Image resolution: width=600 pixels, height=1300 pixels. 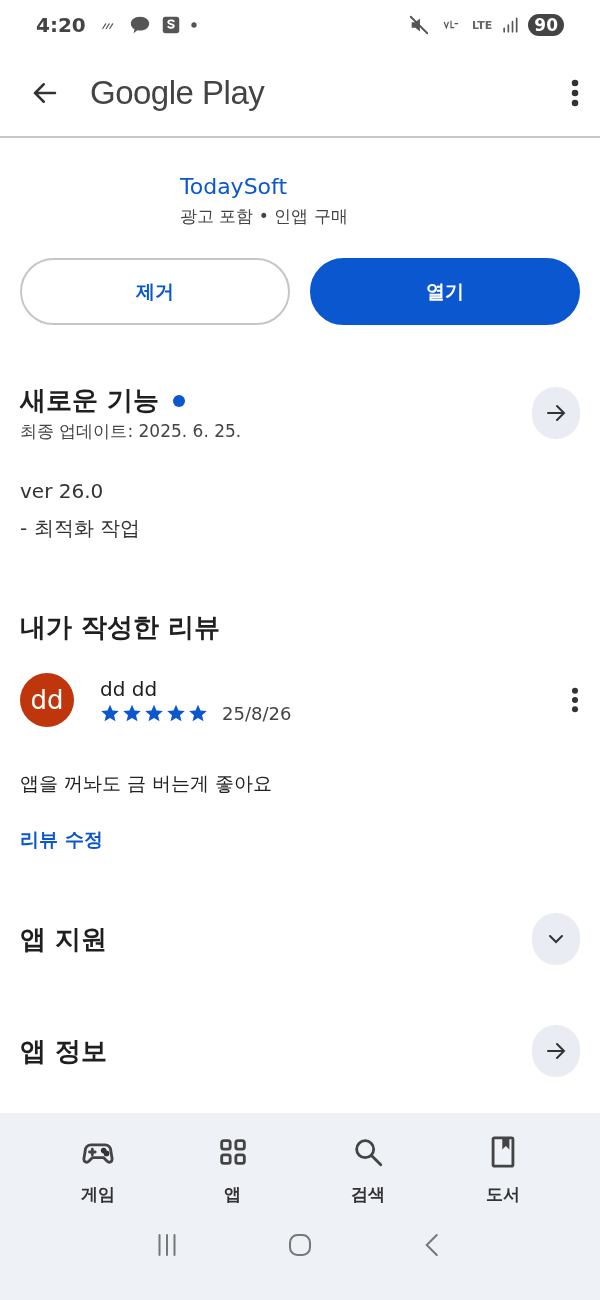 What do you see at coordinates (61, 25) in the screenshot?
I see `status-time: 4:20` at bounding box center [61, 25].